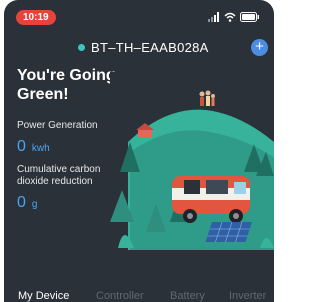 This screenshot has width=320, height=302. I want to click on tab-battery: Battery, so click(187, 296).